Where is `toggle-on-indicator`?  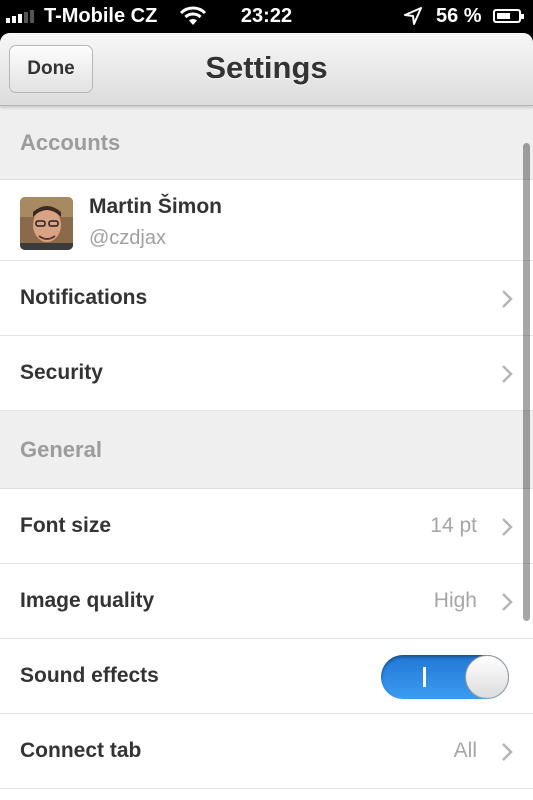 toggle-on-indicator is located at coordinates (424, 677).